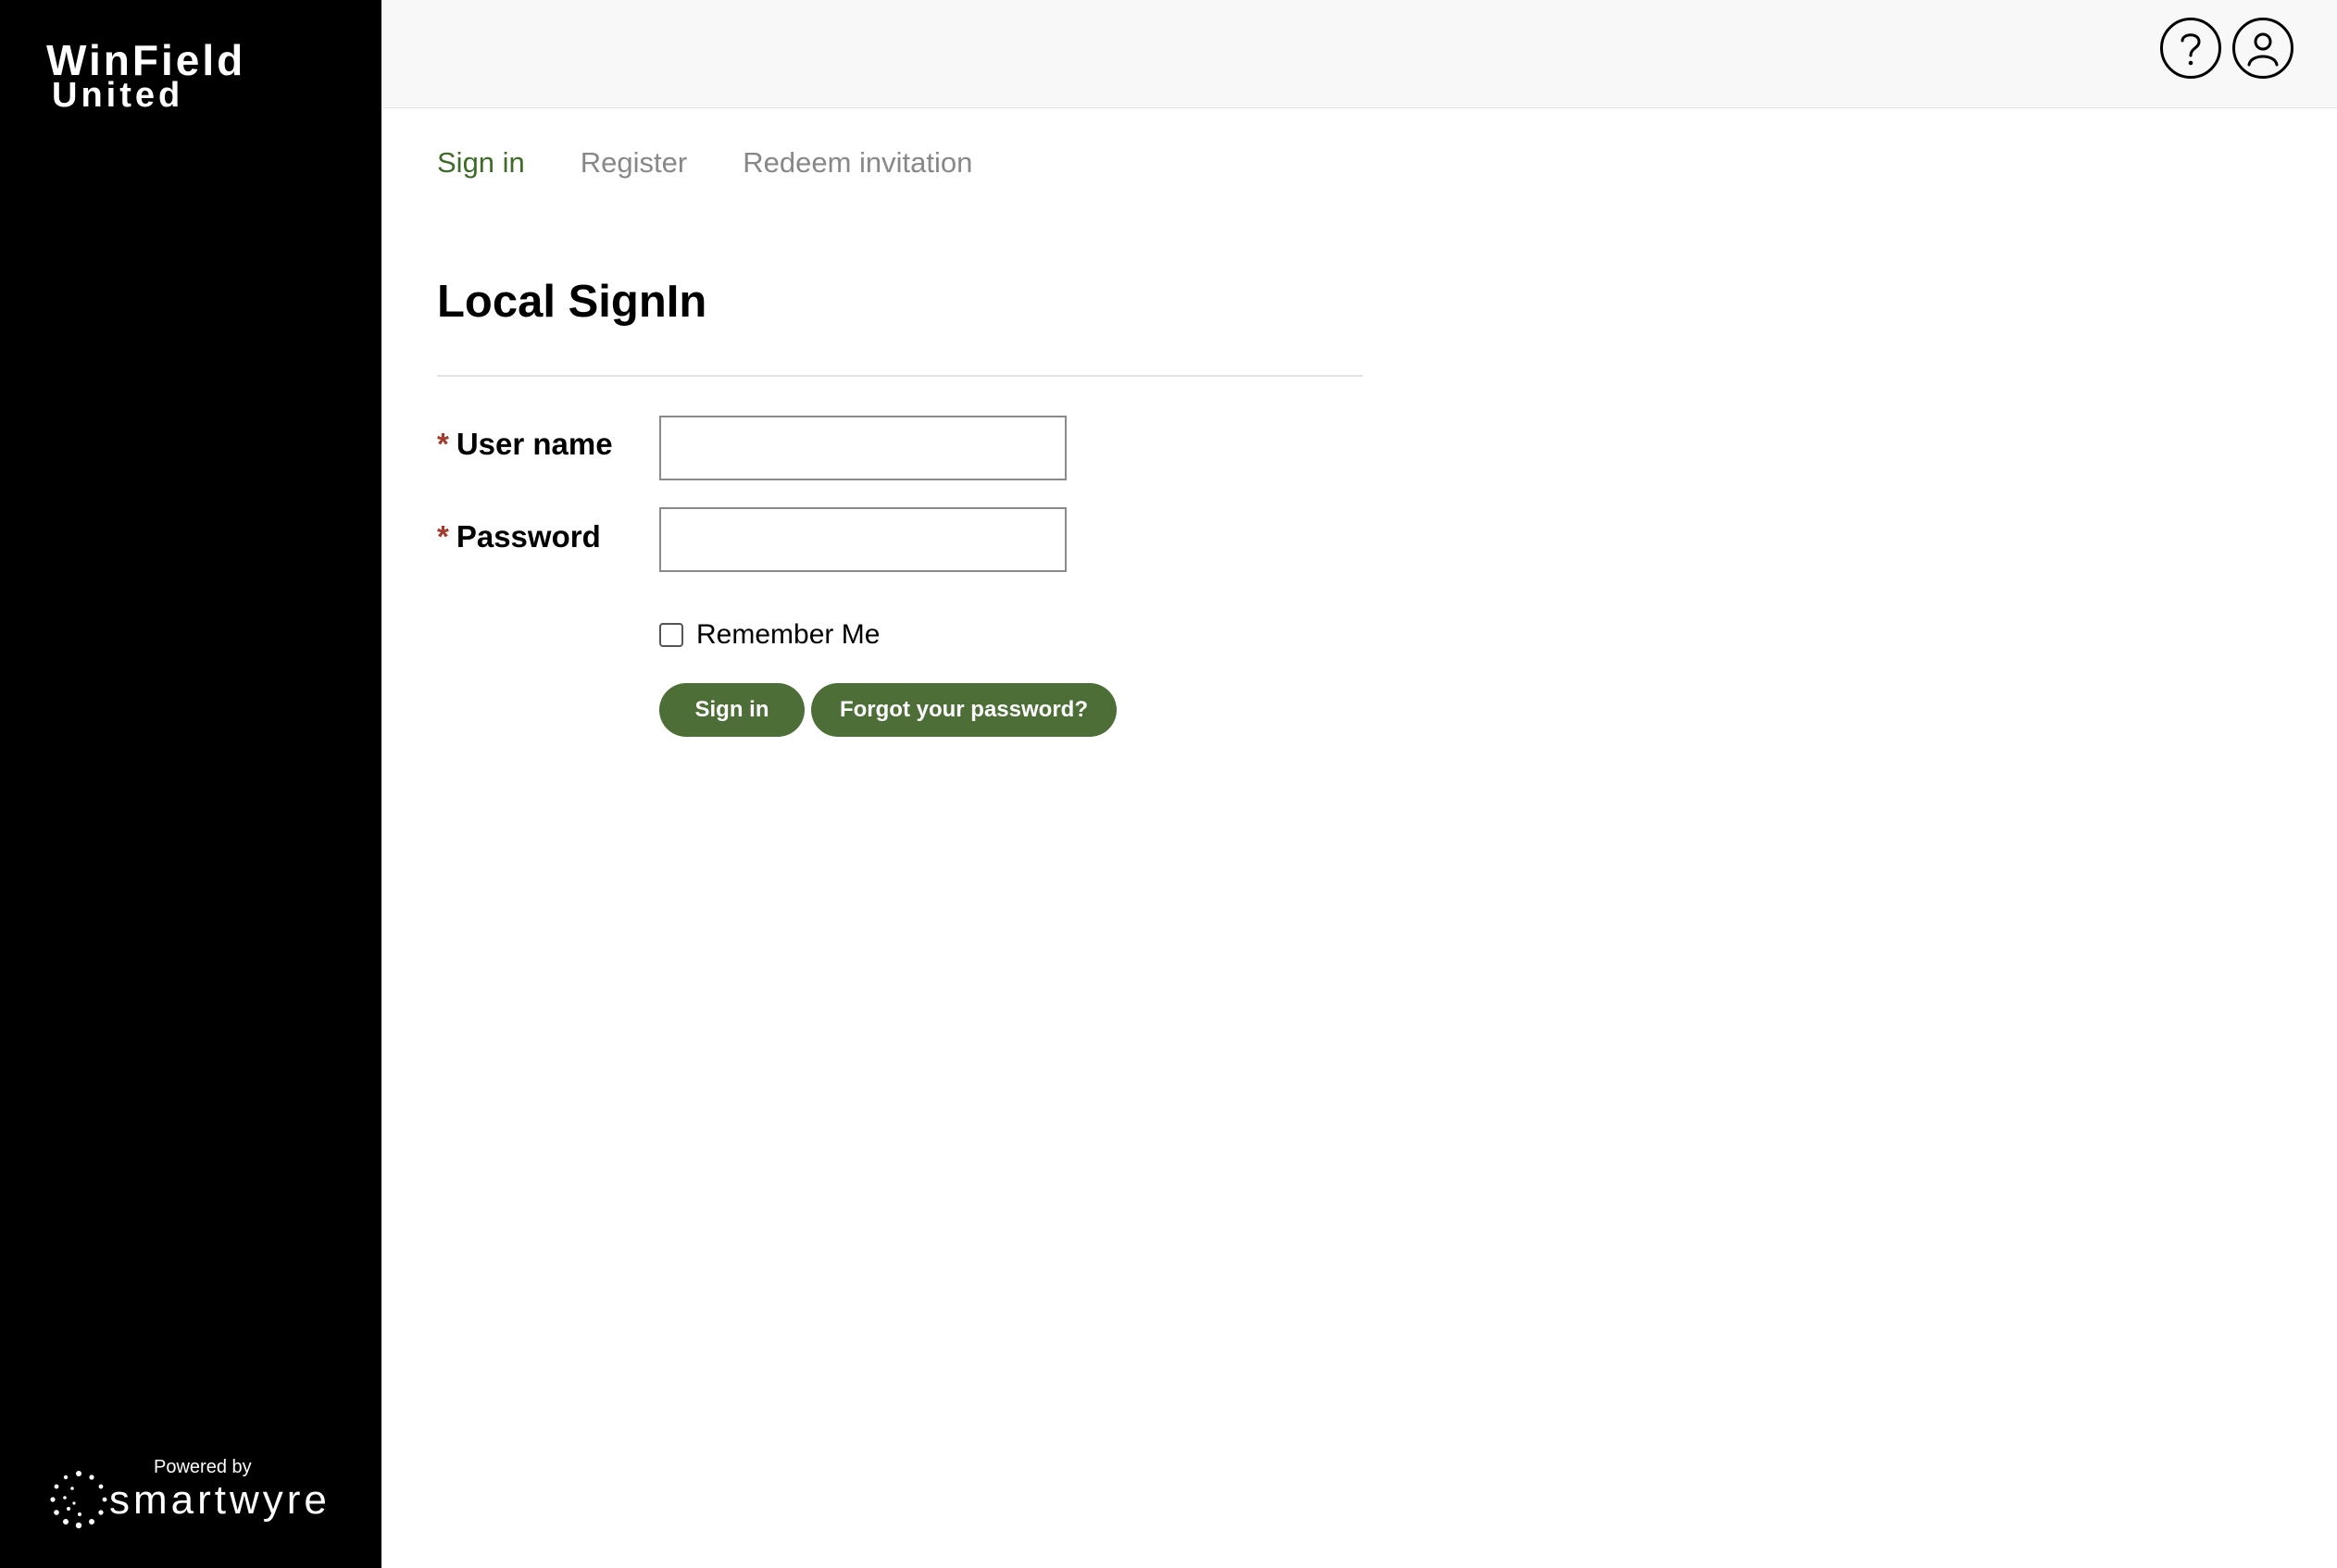 This screenshot has width=2337, height=1568. I want to click on sign-in-button: Sign in, so click(732, 710).